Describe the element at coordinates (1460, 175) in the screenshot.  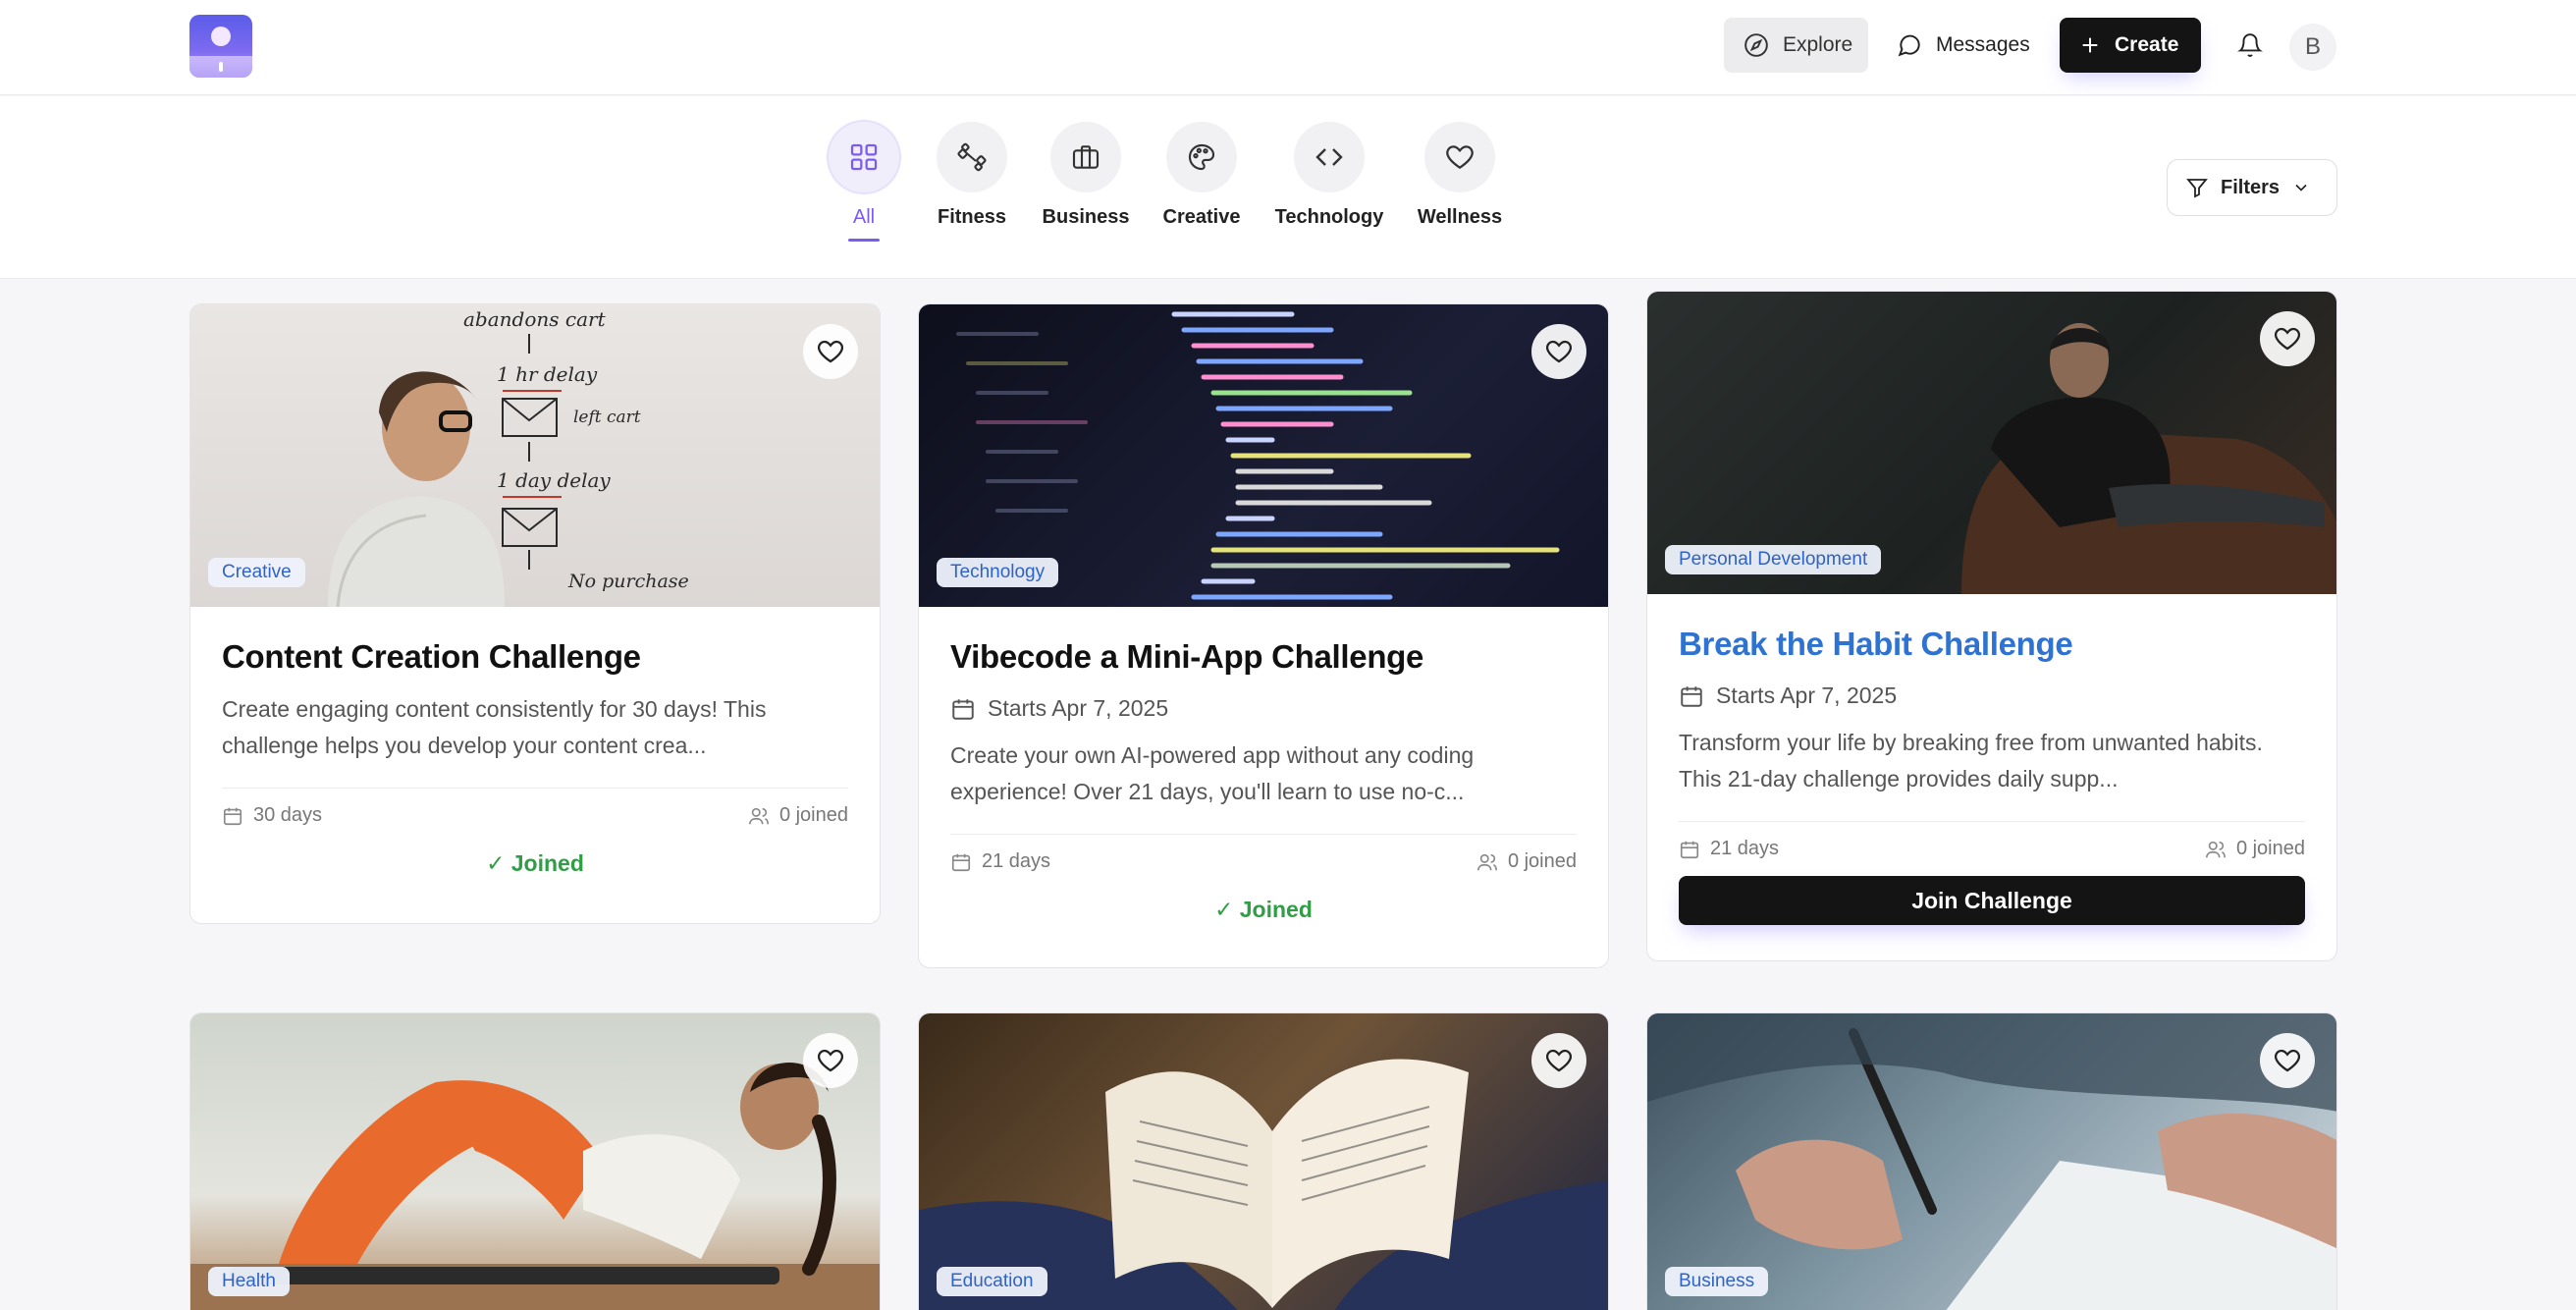
I see `category-wellness: Wellness` at that location.